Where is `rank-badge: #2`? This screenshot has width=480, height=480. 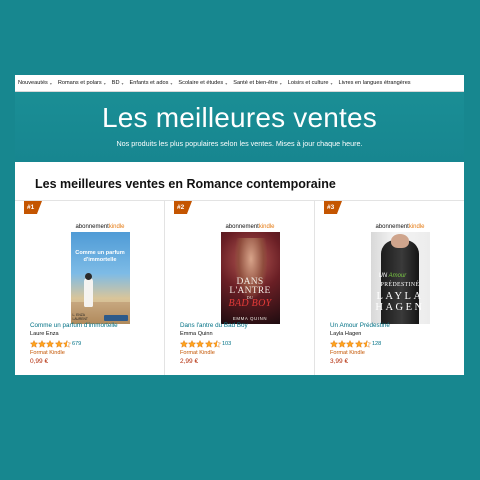 rank-badge: #2 is located at coordinates (183, 207).